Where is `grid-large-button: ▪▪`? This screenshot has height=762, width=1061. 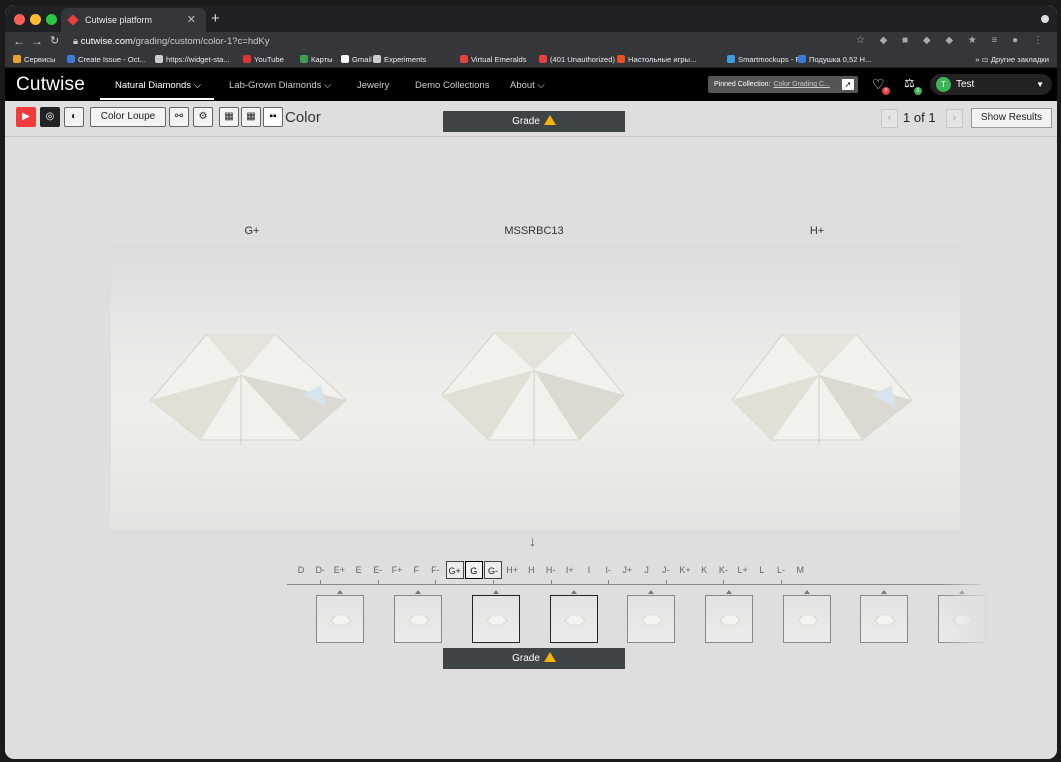
grid-large-button: ▪▪ is located at coordinates (273, 117).